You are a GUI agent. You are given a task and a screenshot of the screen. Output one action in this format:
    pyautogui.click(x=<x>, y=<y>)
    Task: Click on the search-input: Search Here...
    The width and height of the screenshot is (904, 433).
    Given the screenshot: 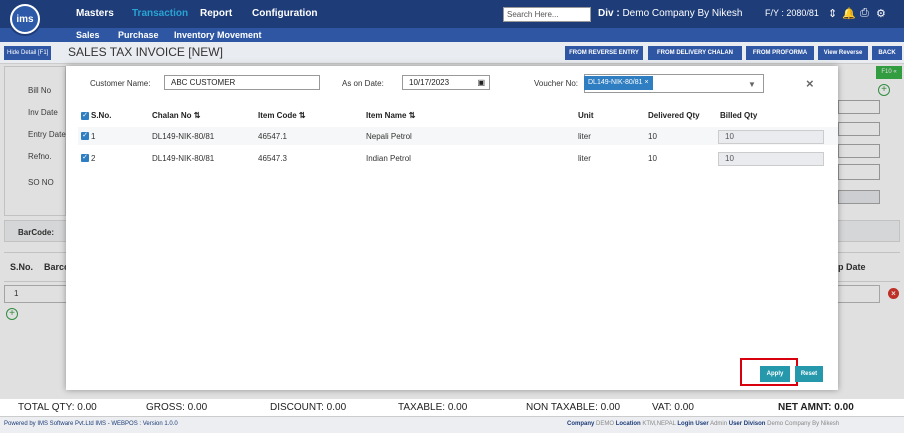 What is the action you would take?
    pyautogui.click(x=547, y=14)
    